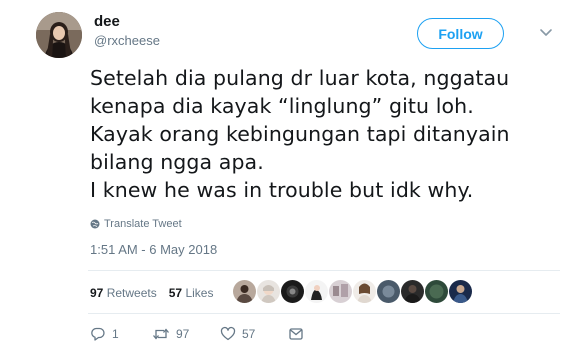  Describe the element at coordinates (115, 334) in the screenshot. I see `reply-count: 1` at that location.